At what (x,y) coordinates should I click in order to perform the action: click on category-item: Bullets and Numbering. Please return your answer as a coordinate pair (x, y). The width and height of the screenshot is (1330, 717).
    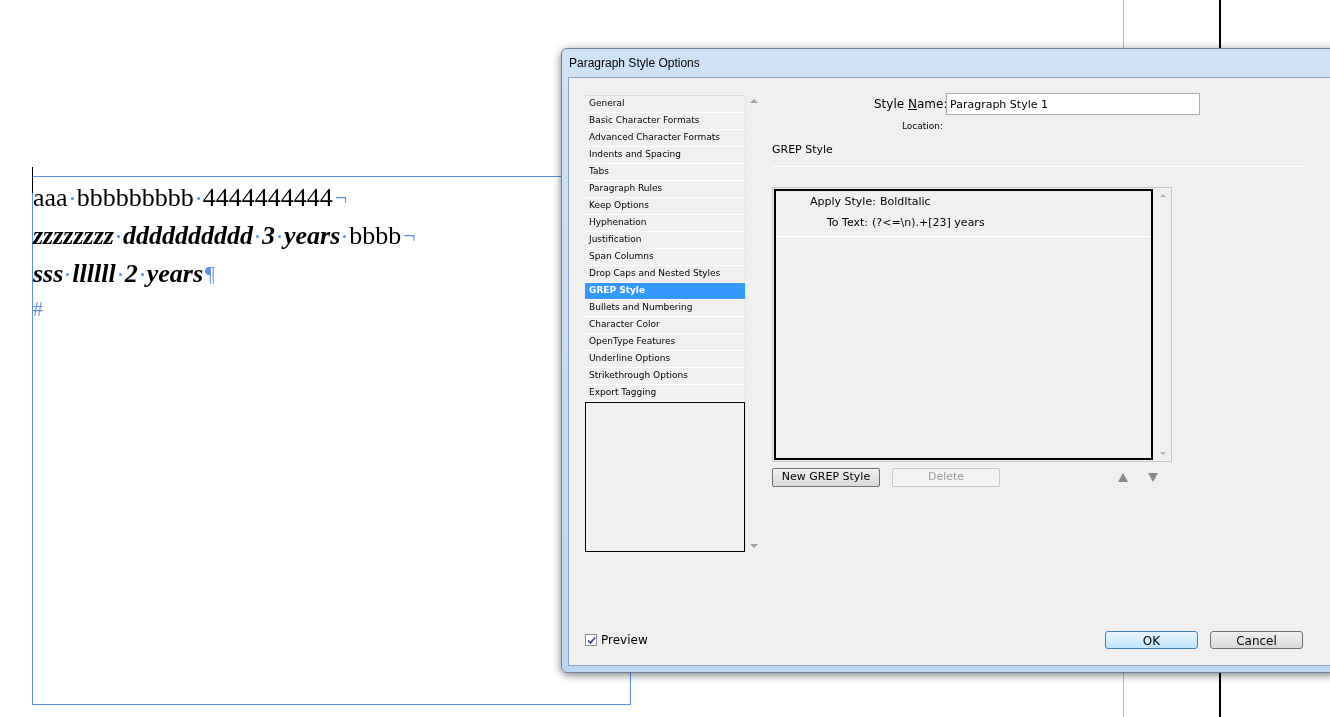
    Looking at the image, I should click on (665, 308).